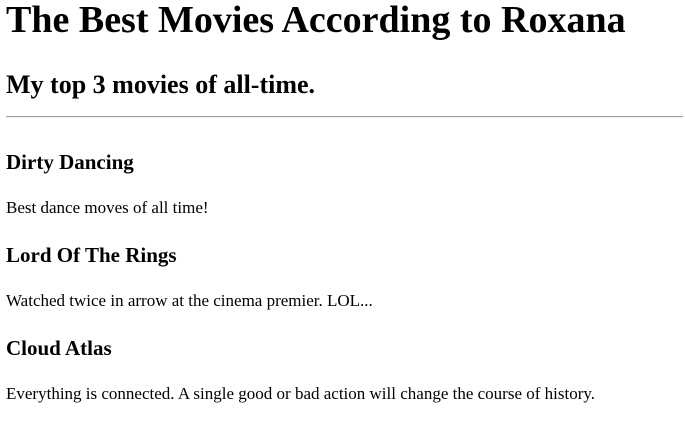 The height and width of the screenshot is (430, 685). What do you see at coordinates (316, 20) in the screenshot?
I see `page-title: The Best Movies According to Roxana` at bounding box center [316, 20].